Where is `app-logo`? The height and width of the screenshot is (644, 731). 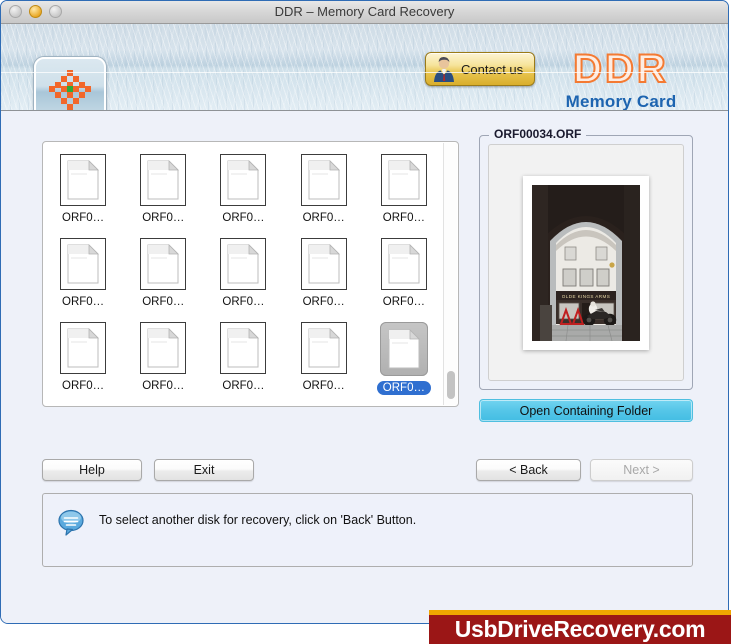 app-logo is located at coordinates (70, 83).